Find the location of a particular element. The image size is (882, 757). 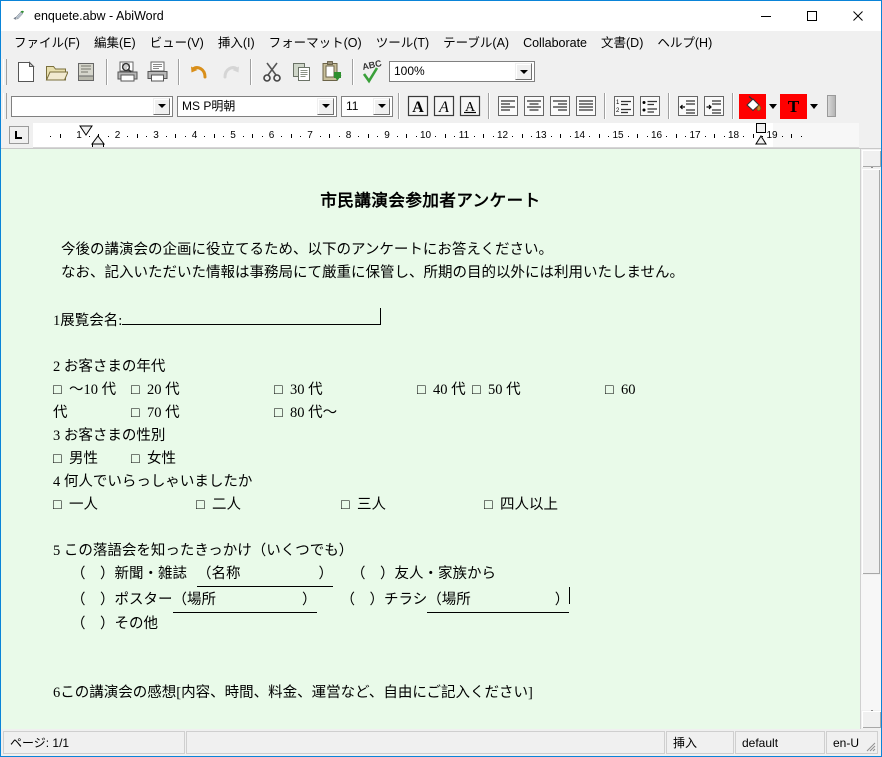

menu-format: フォーマット(O) is located at coordinates (315, 43).